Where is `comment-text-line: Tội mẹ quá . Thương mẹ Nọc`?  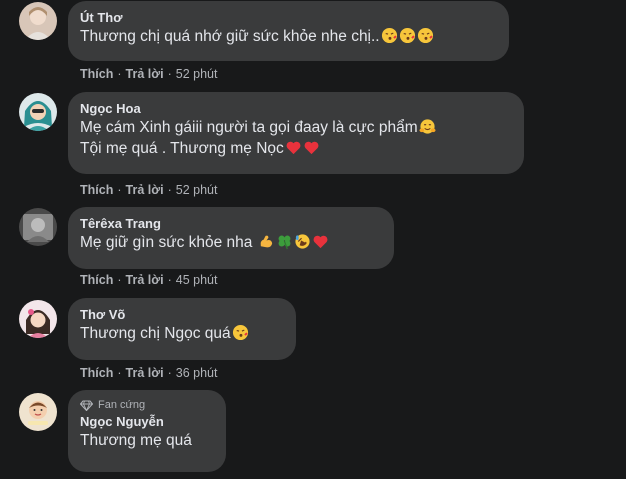 comment-text-line: Tội mẹ quá . Thương mẹ Nọc is located at coordinates (296, 148).